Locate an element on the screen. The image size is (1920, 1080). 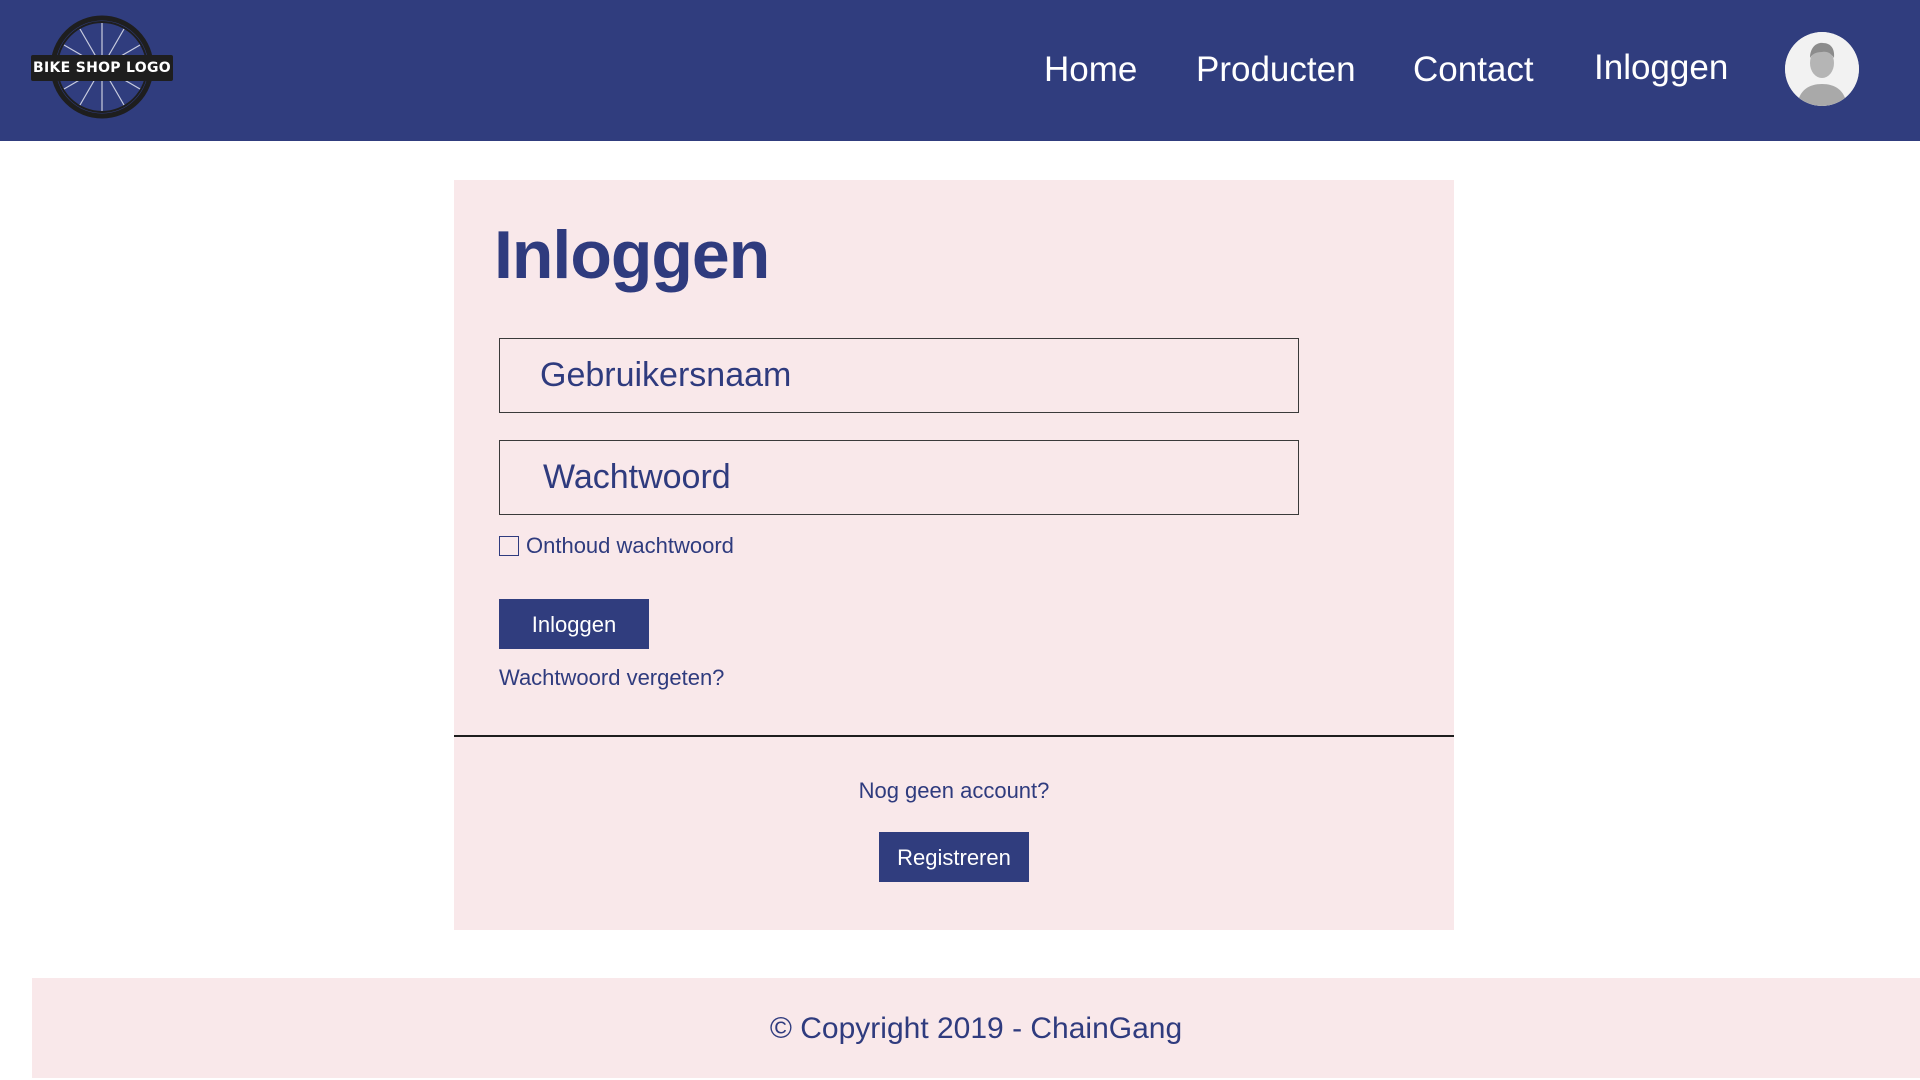
user-avatar-icon is located at coordinates (1822, 69).